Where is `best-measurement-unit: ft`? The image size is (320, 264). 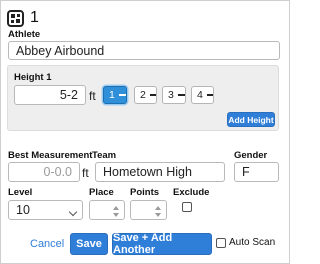
best-measurement-unit: ft is located at coordinates (85, 173).